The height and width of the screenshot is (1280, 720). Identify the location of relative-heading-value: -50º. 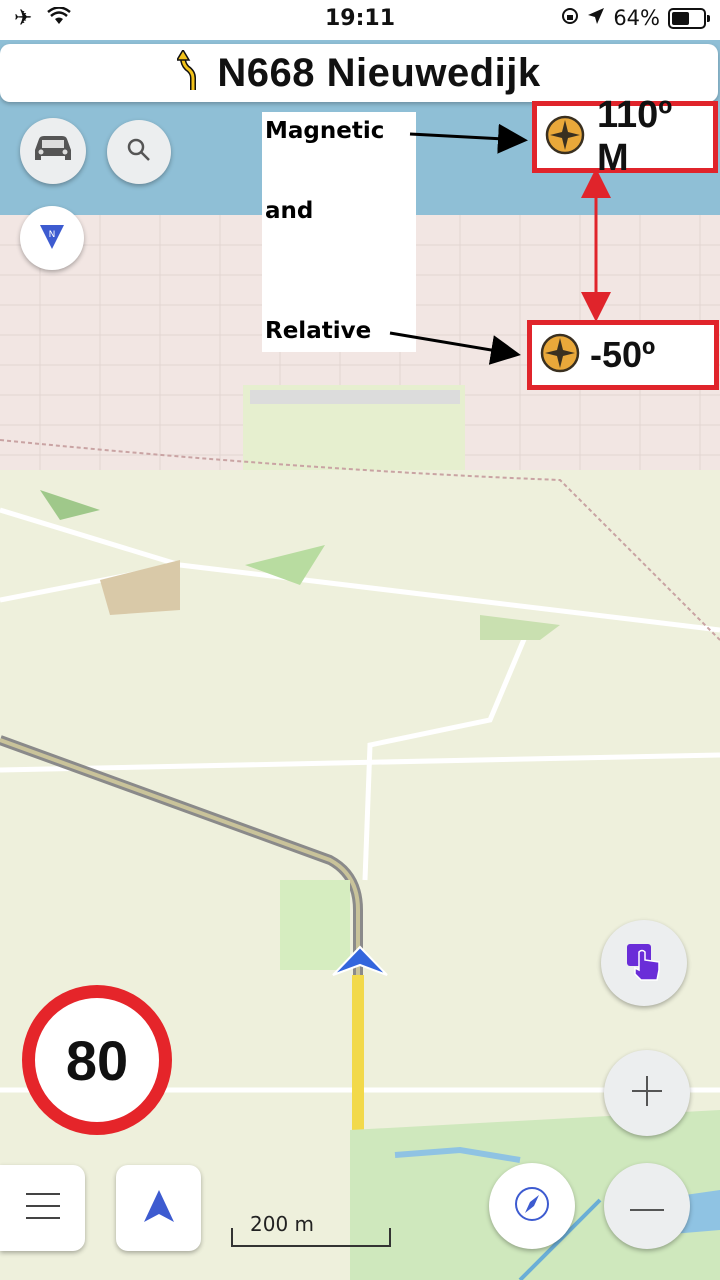
(623, 354).